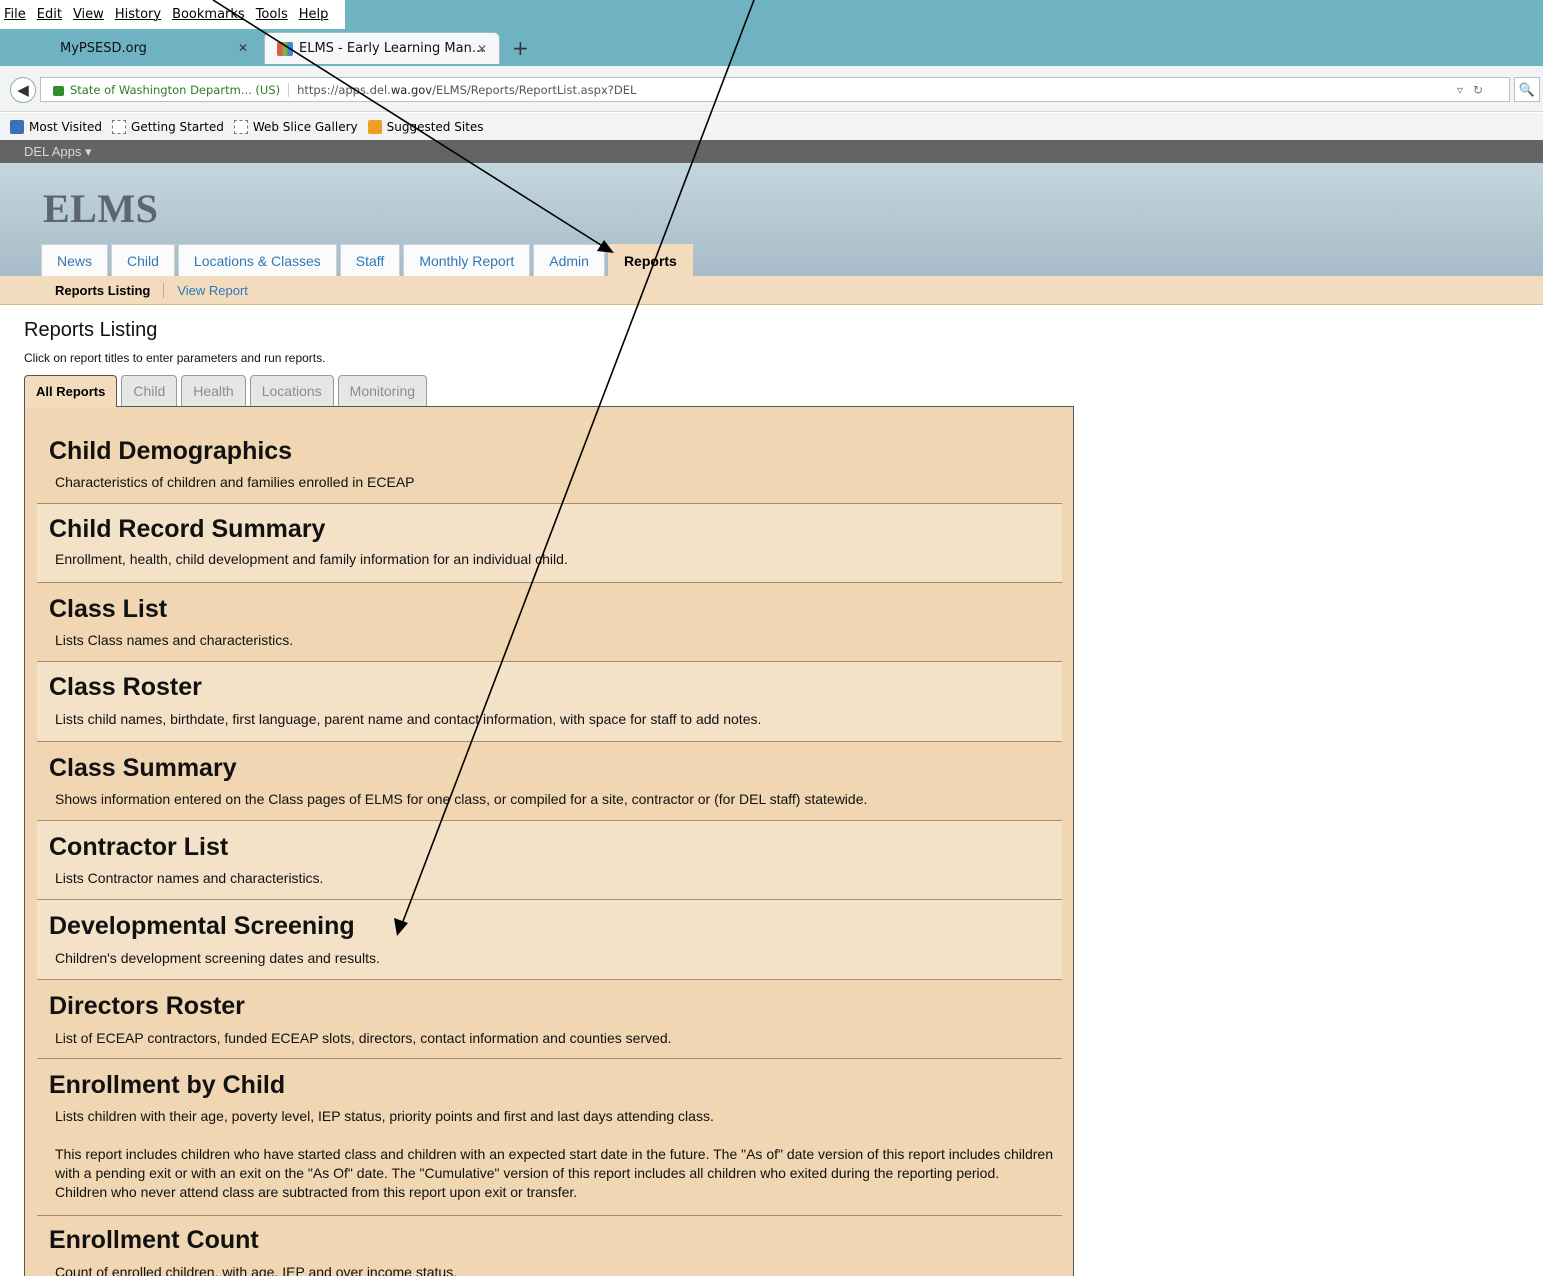 Image resolution: width=1543 pixels, height=1276 pixels. Describe the element at coordinates (149, 390) in the screenshot. I see `tab-child: Child` at that location.